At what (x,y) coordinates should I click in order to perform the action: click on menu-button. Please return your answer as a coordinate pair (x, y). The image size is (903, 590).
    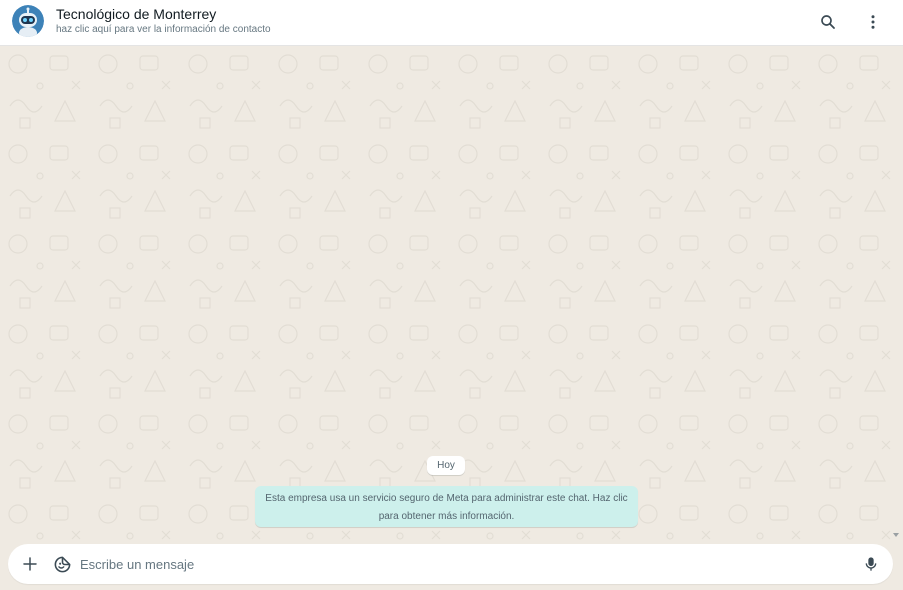
    Looking at the image, I should click on (873, 22).